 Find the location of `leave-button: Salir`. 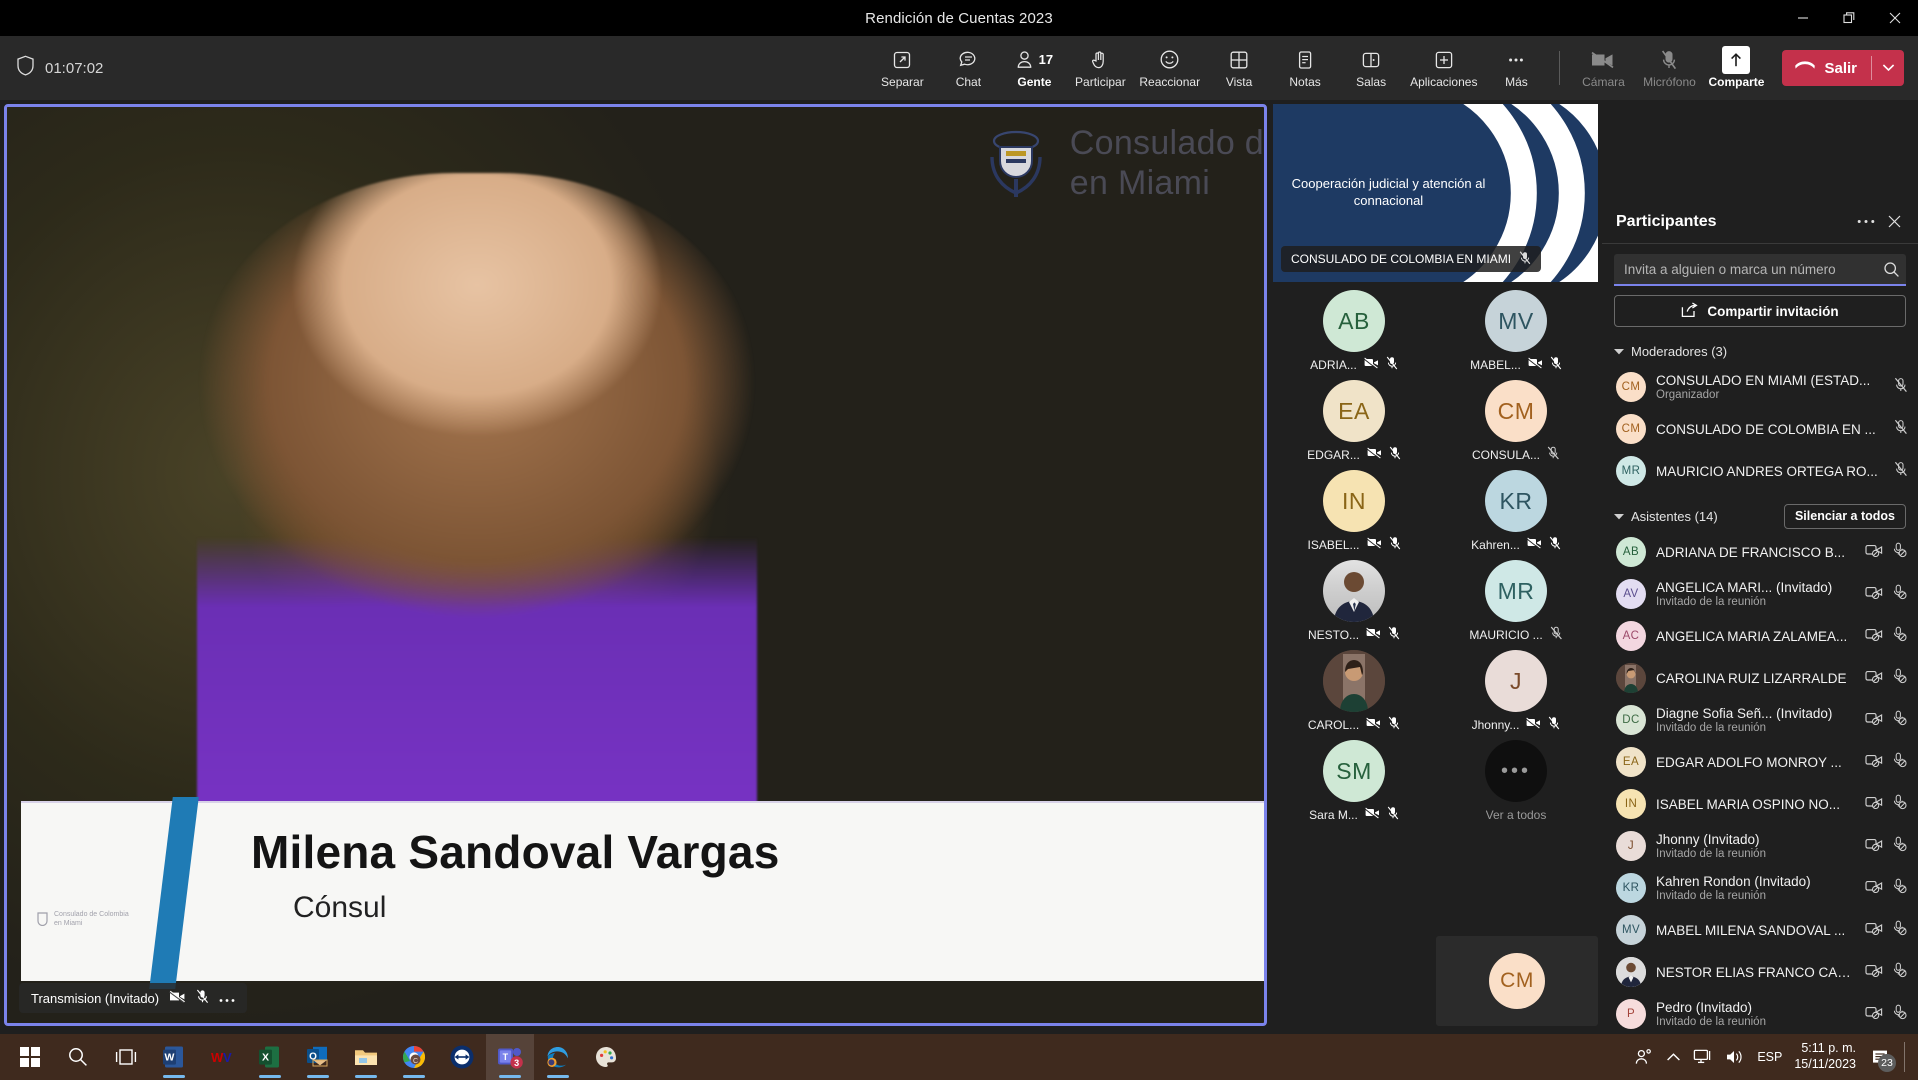

leave-button: Salir is located at coordinates (1826, 68).